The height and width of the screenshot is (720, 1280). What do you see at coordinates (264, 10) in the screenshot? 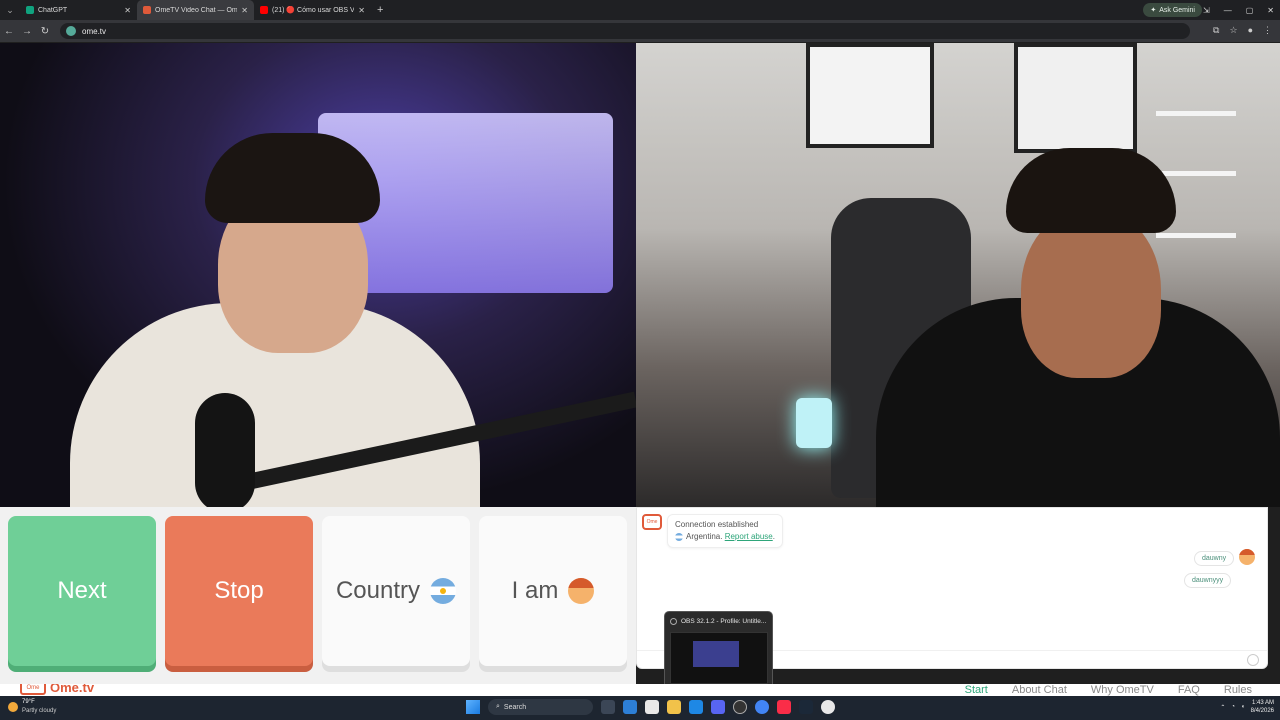
I see `youtube-favicon-icon` at bounding box center [264, 10].